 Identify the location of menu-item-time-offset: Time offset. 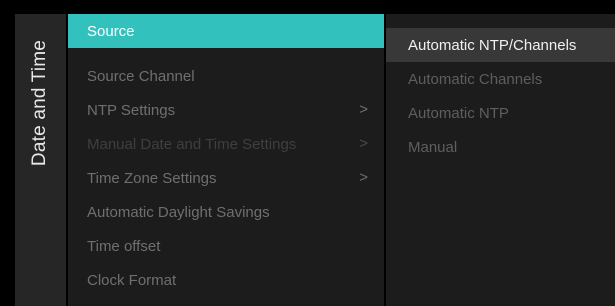
(226, 246).